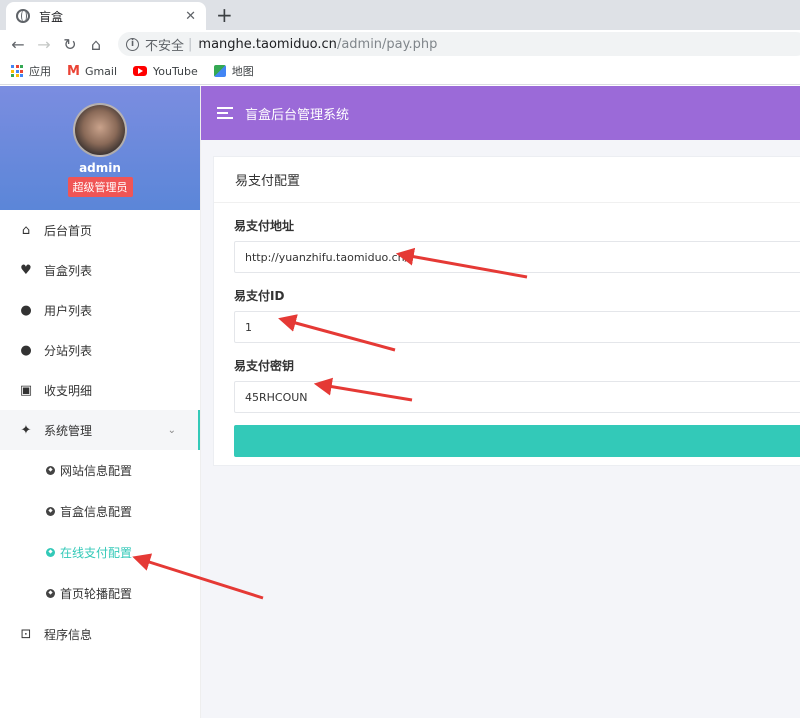  What do you see at coordinates (100, 230) in the screenshot?
I see `sidebar-item-home: ⌂ 后台首页` at bounding box center [100, 230].